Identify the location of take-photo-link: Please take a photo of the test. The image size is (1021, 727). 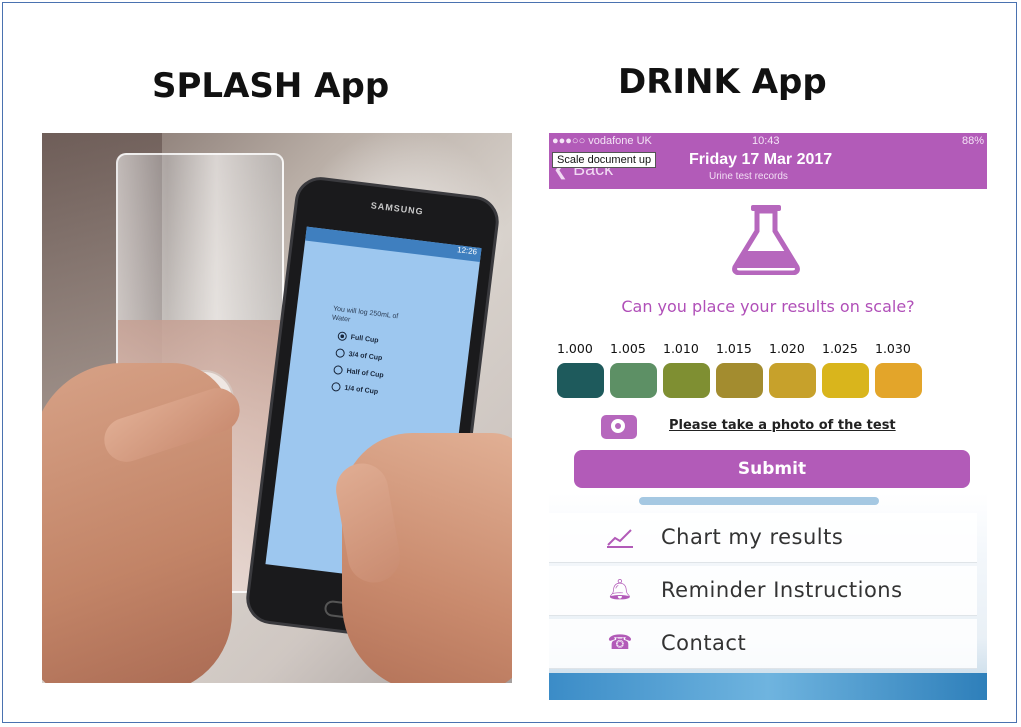
(782, 425).